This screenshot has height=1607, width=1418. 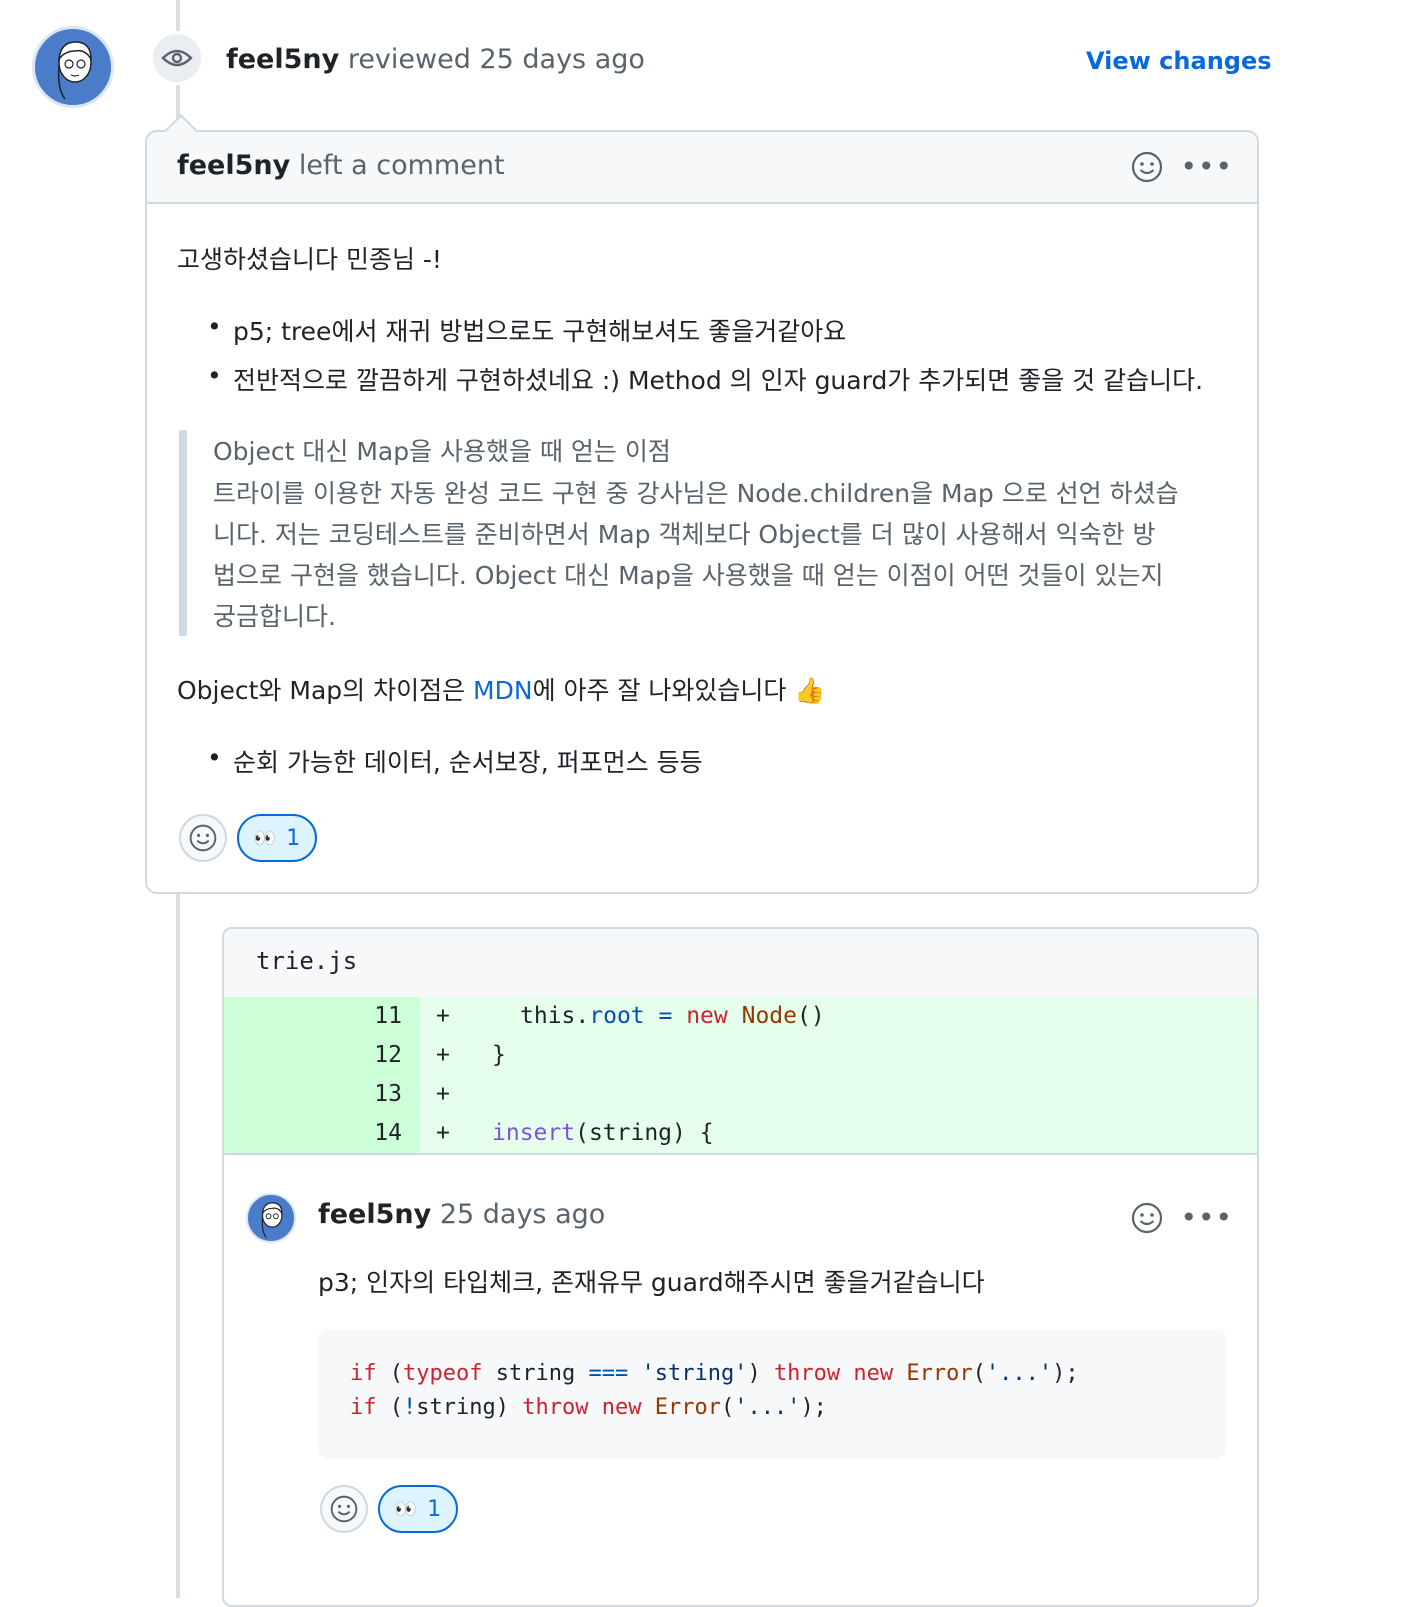 I want to click on reply-avatar, so click(x=271, y=1218).